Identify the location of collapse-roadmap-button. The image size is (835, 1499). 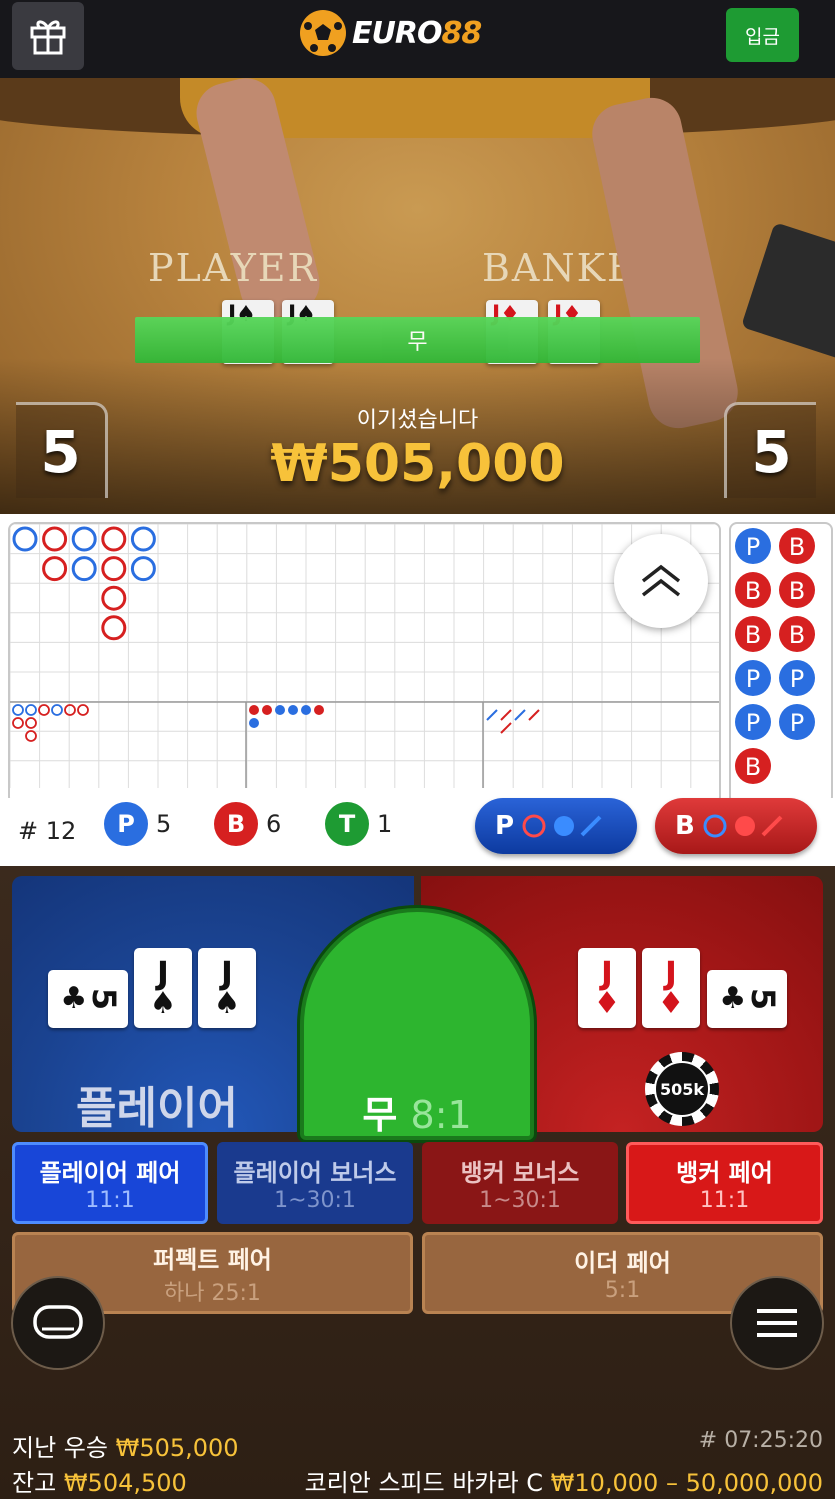
(661, 581).